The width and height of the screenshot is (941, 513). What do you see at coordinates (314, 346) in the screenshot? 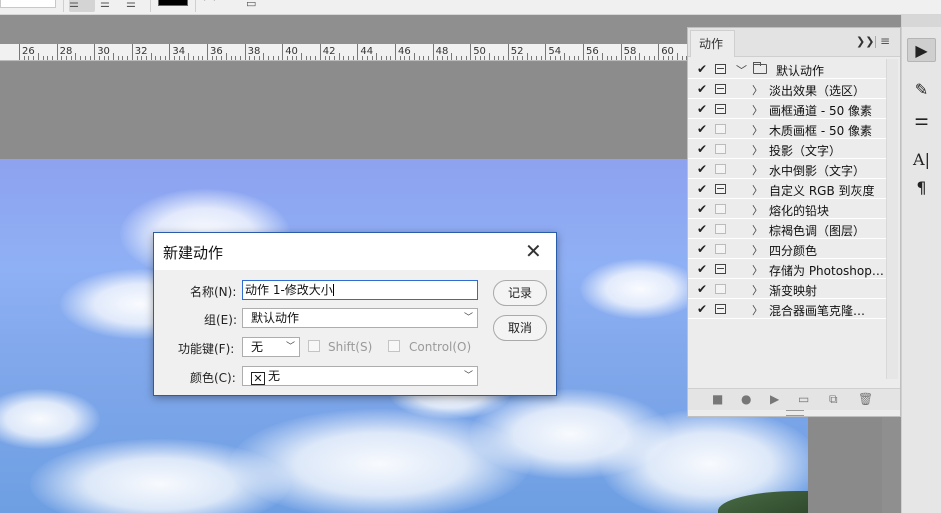
I see `shift-checkbox` at bounding box center [314, 346].